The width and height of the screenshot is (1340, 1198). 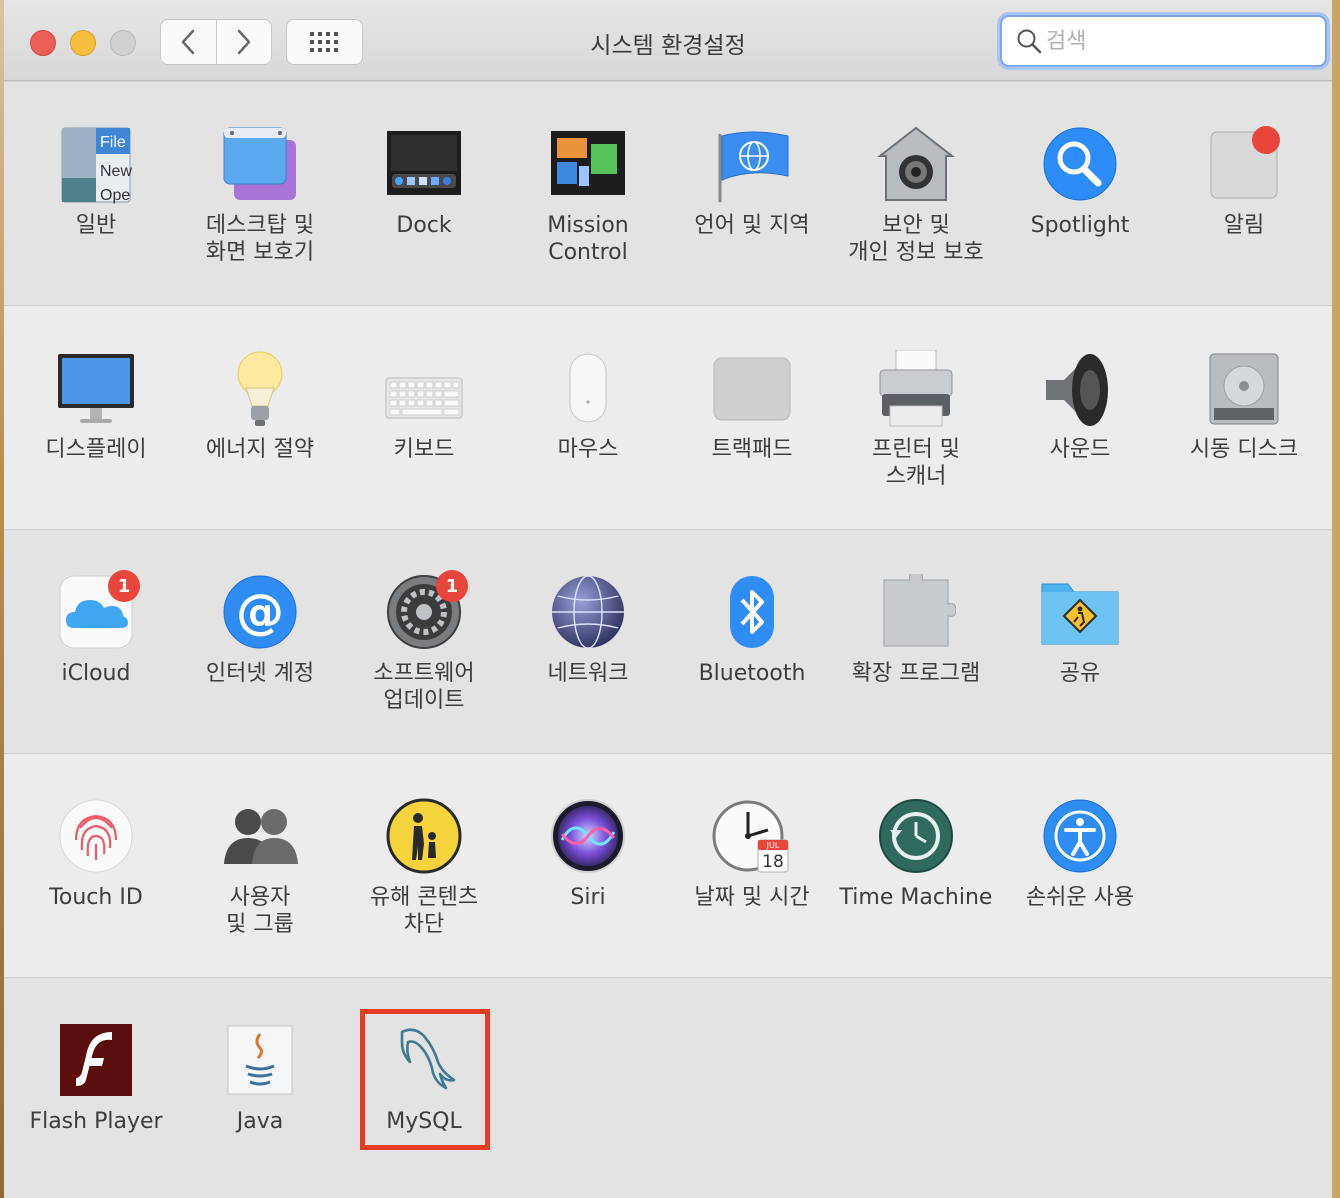 I want to click on pref-label: Flash Player, so click(x=96, y=1121).